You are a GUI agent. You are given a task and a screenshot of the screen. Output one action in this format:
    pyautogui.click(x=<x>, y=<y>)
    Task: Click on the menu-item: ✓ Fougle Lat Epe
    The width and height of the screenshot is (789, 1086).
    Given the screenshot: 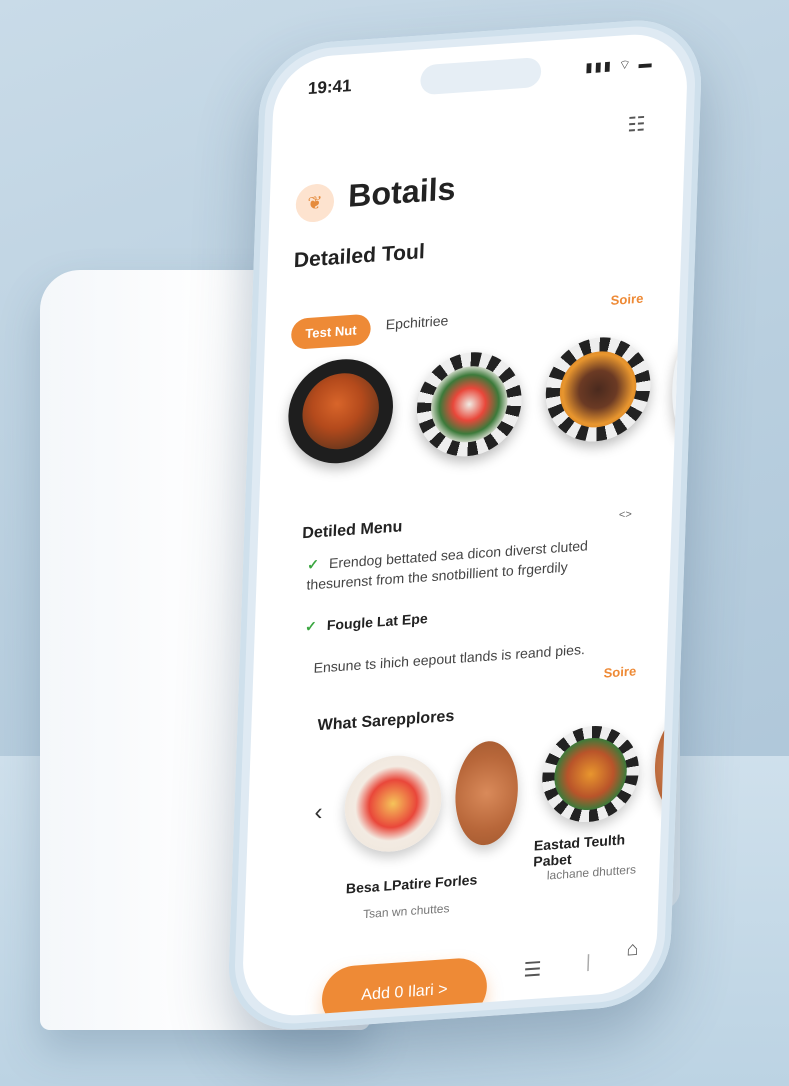 What is the action you would take?
    pyautogui.click(x=366, y=622)
    